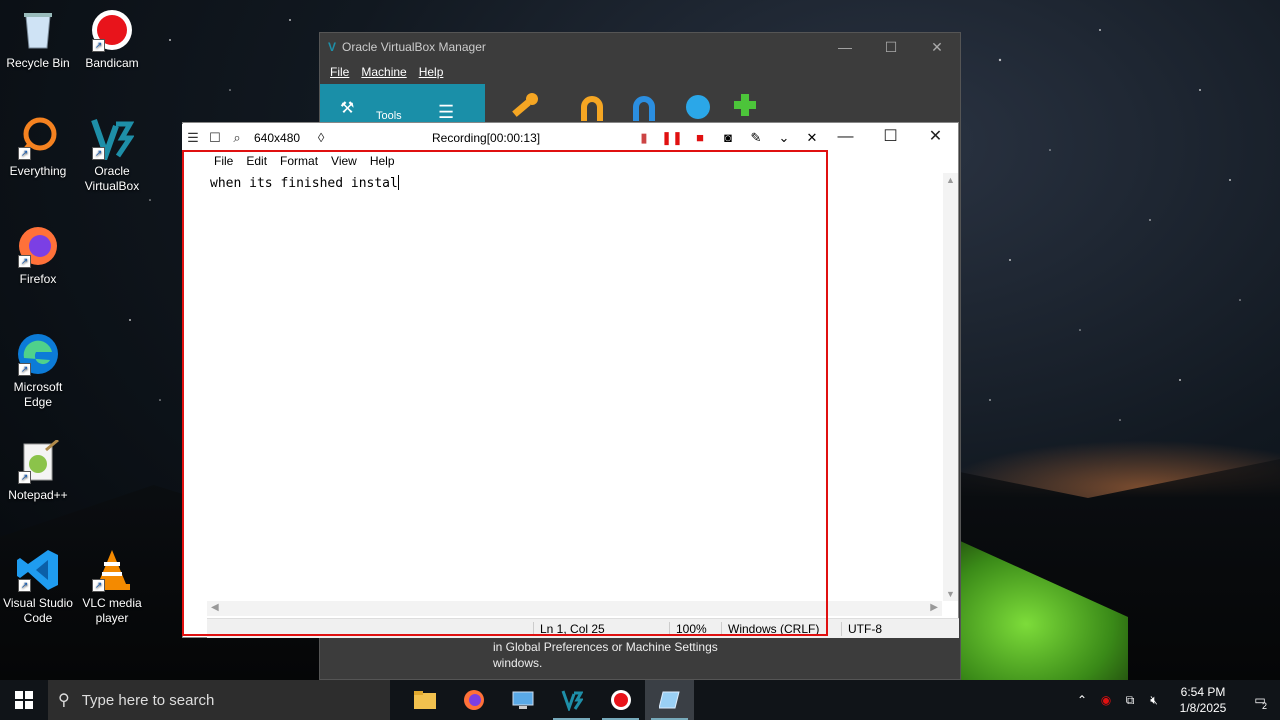 The image size is (1280, 720). I want to click on notepad-icon, so click(669, 700).